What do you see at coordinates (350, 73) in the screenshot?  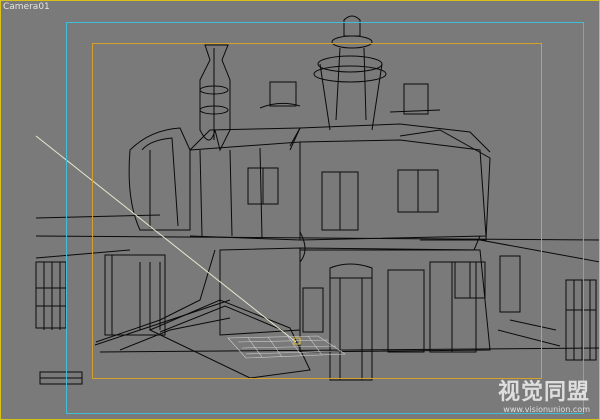 I see `tower-right` at bounding box center [350, 73].